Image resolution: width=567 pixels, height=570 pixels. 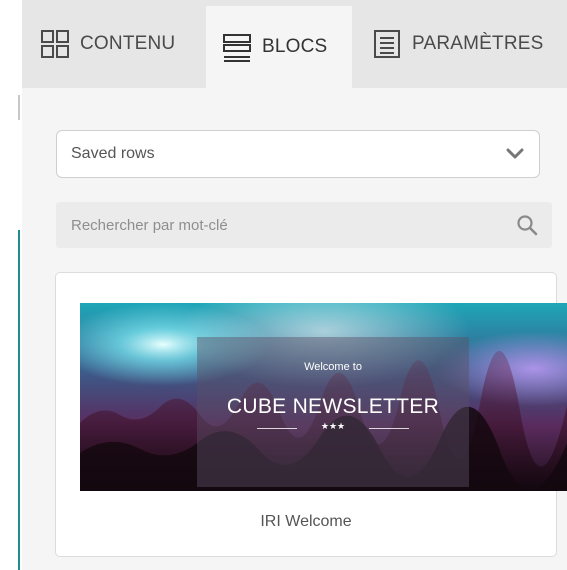 What do you see at coordinates (281, 225) in the screenshot?
I see `search-input` at bounding box center [281, 225].